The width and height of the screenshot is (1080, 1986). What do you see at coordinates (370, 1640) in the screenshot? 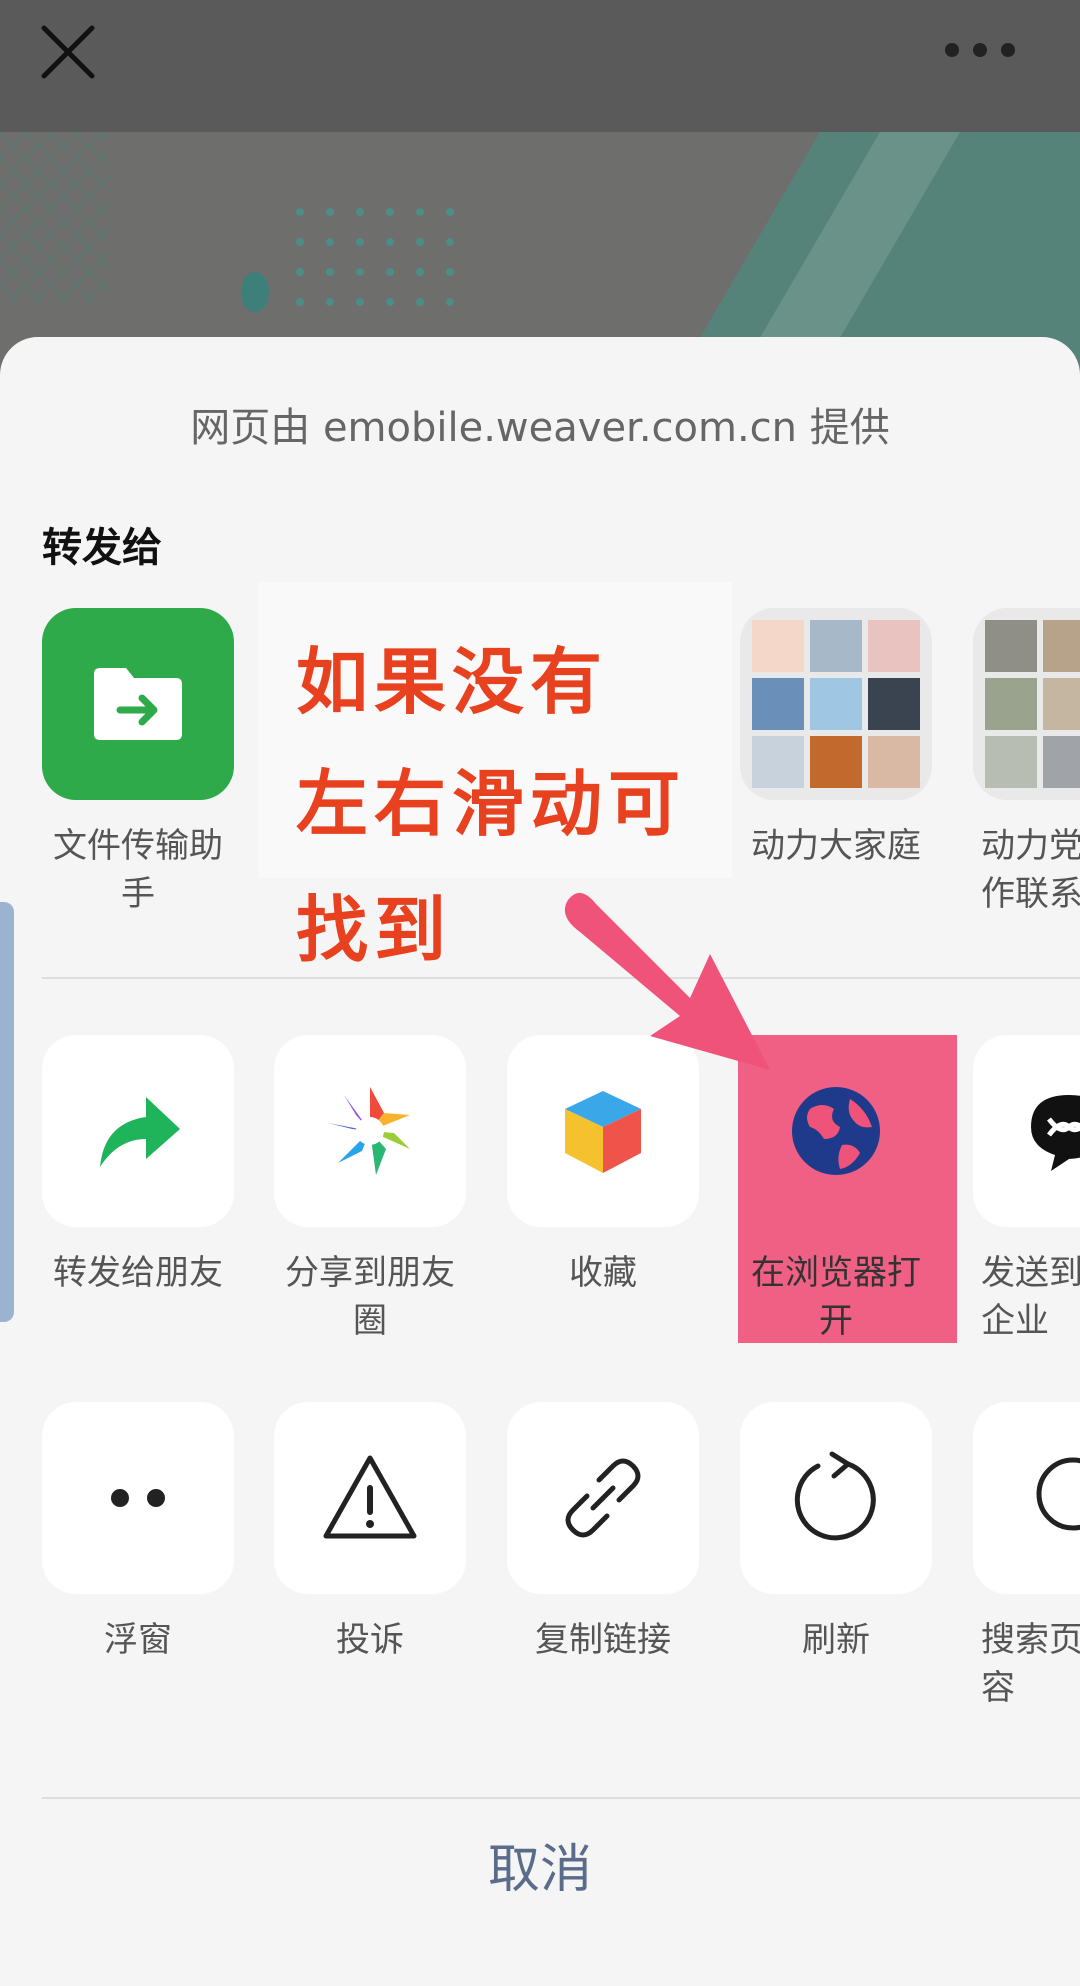
I see `action-label: 投诉` at bounding box center [370, 1640].